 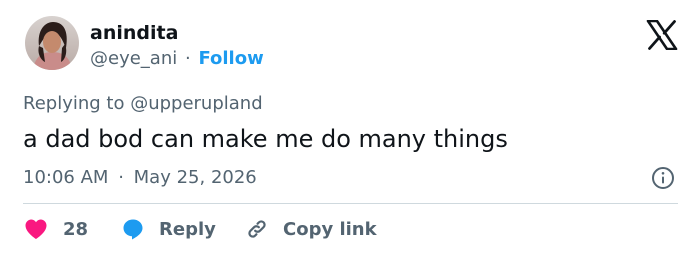 I want to click on divider, so click(x=350, y=203).